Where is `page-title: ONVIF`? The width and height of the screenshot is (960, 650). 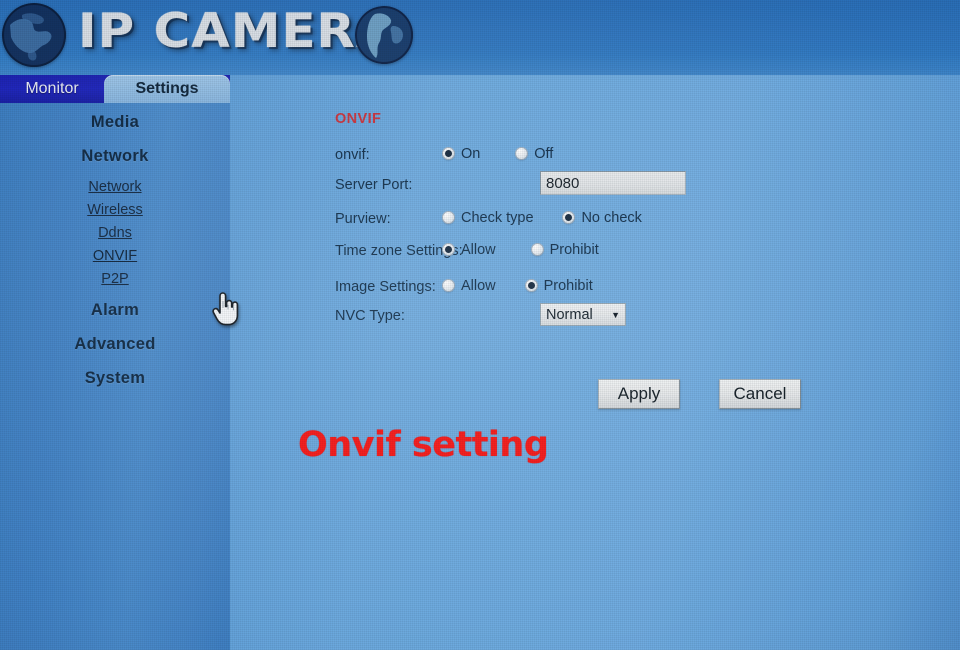
page-title: ONVIF is located at coordinates (358, 119).